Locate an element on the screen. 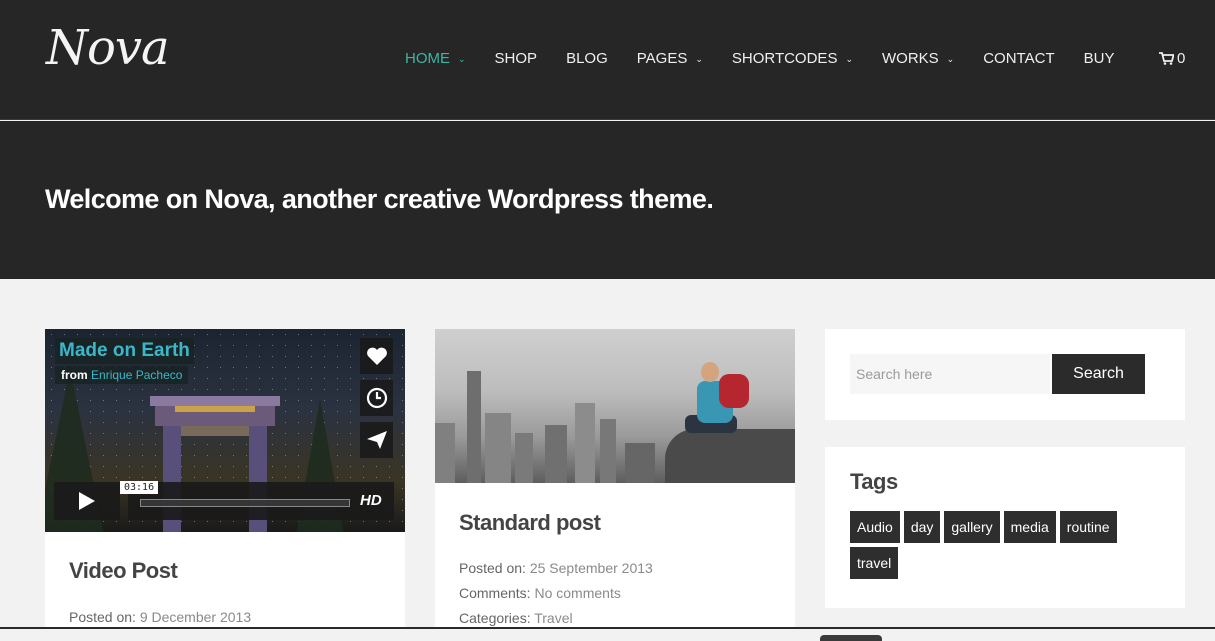 The image size is (1215, 641). nav-item-contact: CONTACT is located at coordinates (1018, 58).